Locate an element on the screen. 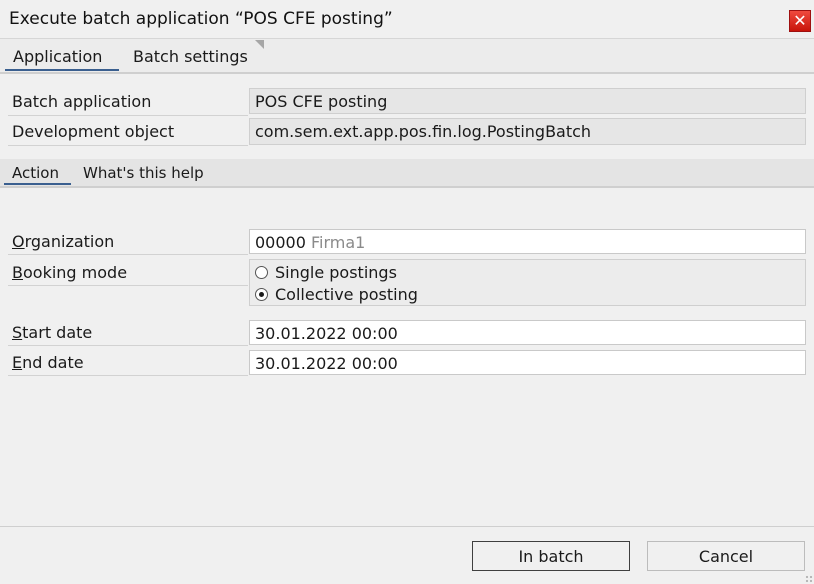  batch-application-field: POS CFE posting is located at coordinates (527, 101).